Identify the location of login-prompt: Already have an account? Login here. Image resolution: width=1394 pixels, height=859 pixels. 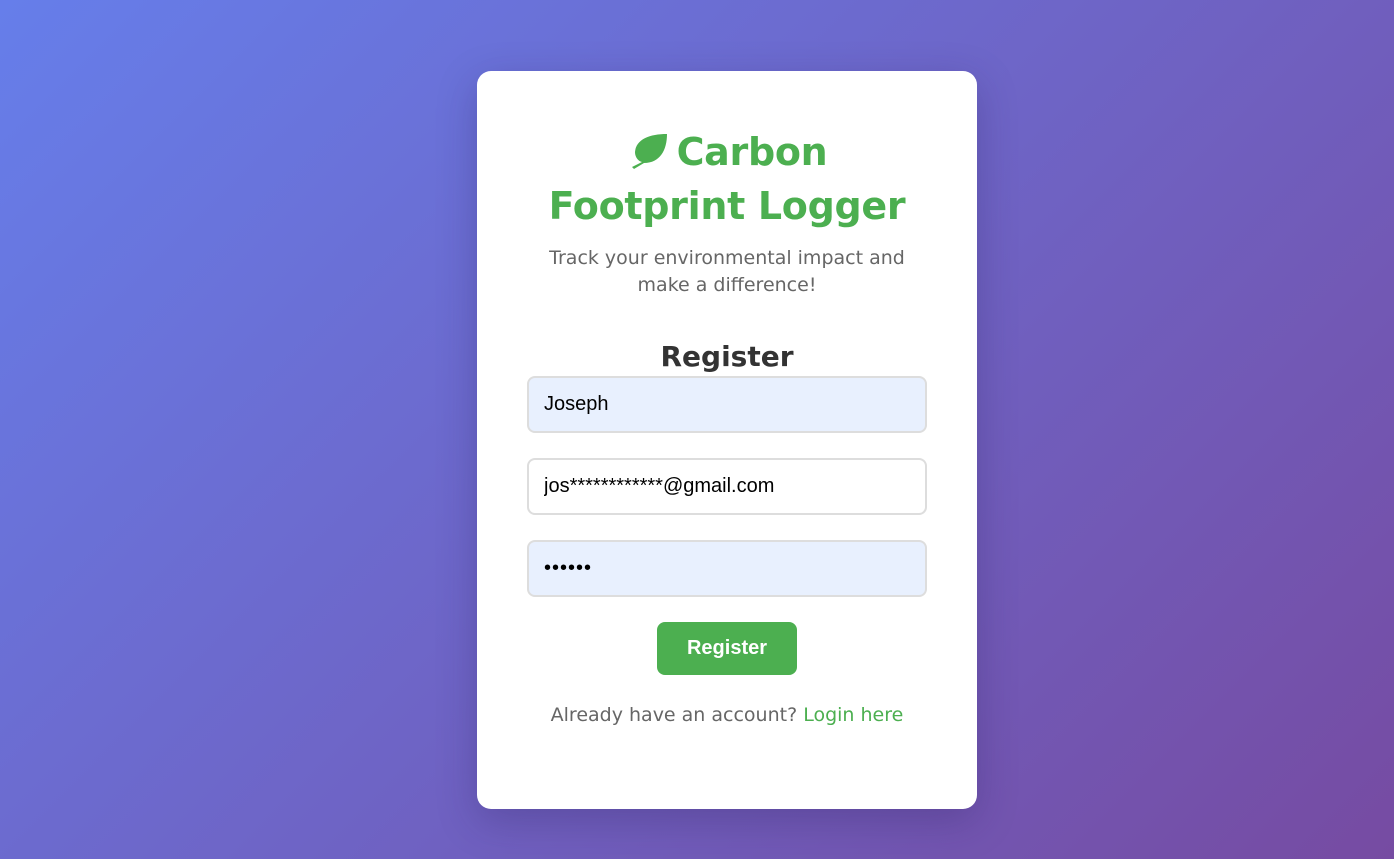
(727, 715).